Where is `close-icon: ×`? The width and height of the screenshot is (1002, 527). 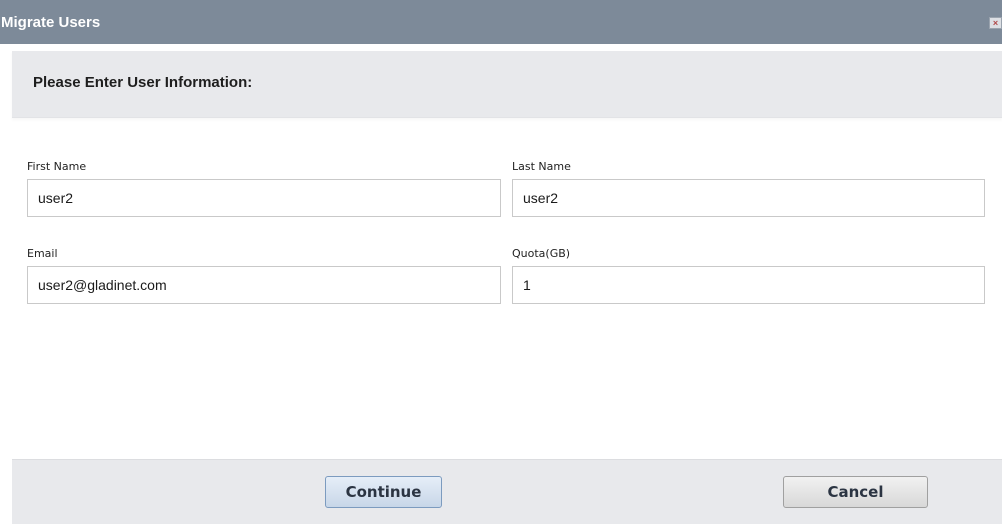 close-icon: × is located at coordinates (995, 23).